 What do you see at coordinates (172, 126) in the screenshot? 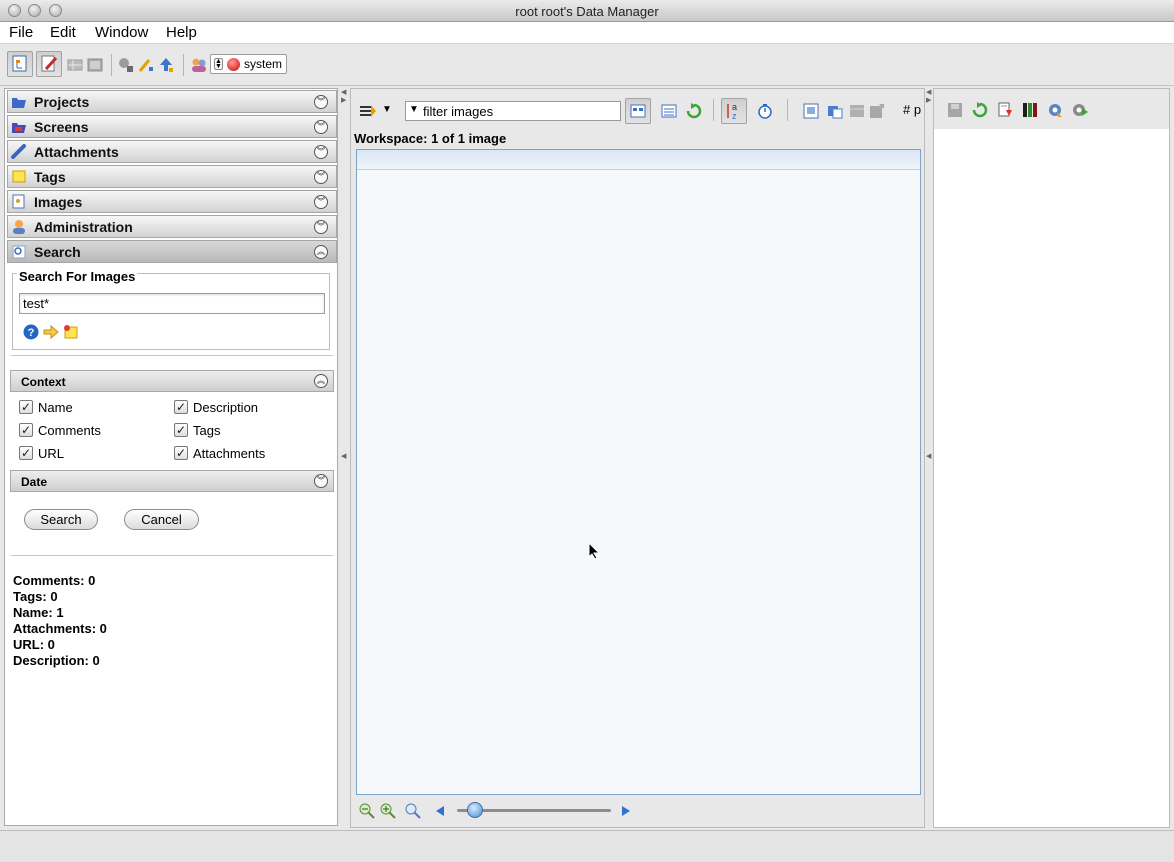
I see `accordion-screens: Screens ︾` at bounding box center [172, 126].